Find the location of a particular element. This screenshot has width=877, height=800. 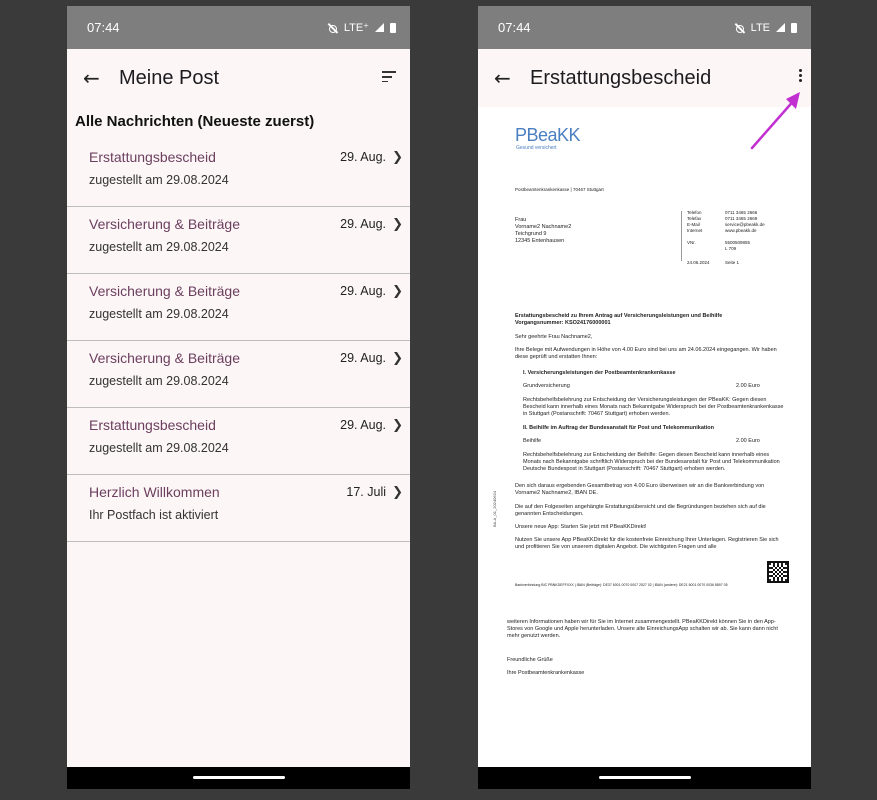

closing: Freundliche Grüße is located at coordinates (530, 660).